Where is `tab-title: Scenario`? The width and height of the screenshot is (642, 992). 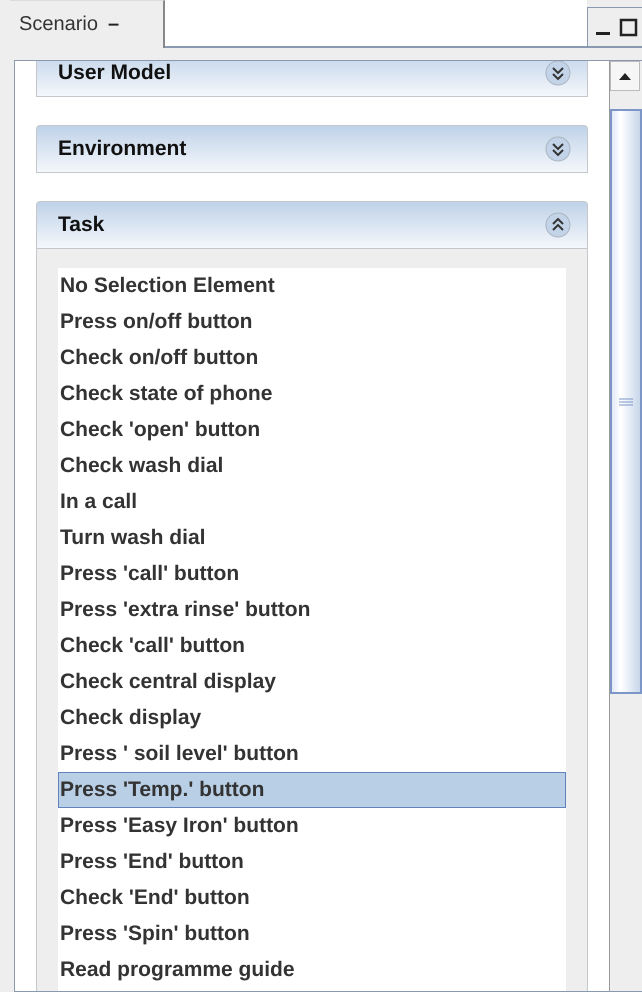
tab-title: Scenario is located at coordinates (58, 24).